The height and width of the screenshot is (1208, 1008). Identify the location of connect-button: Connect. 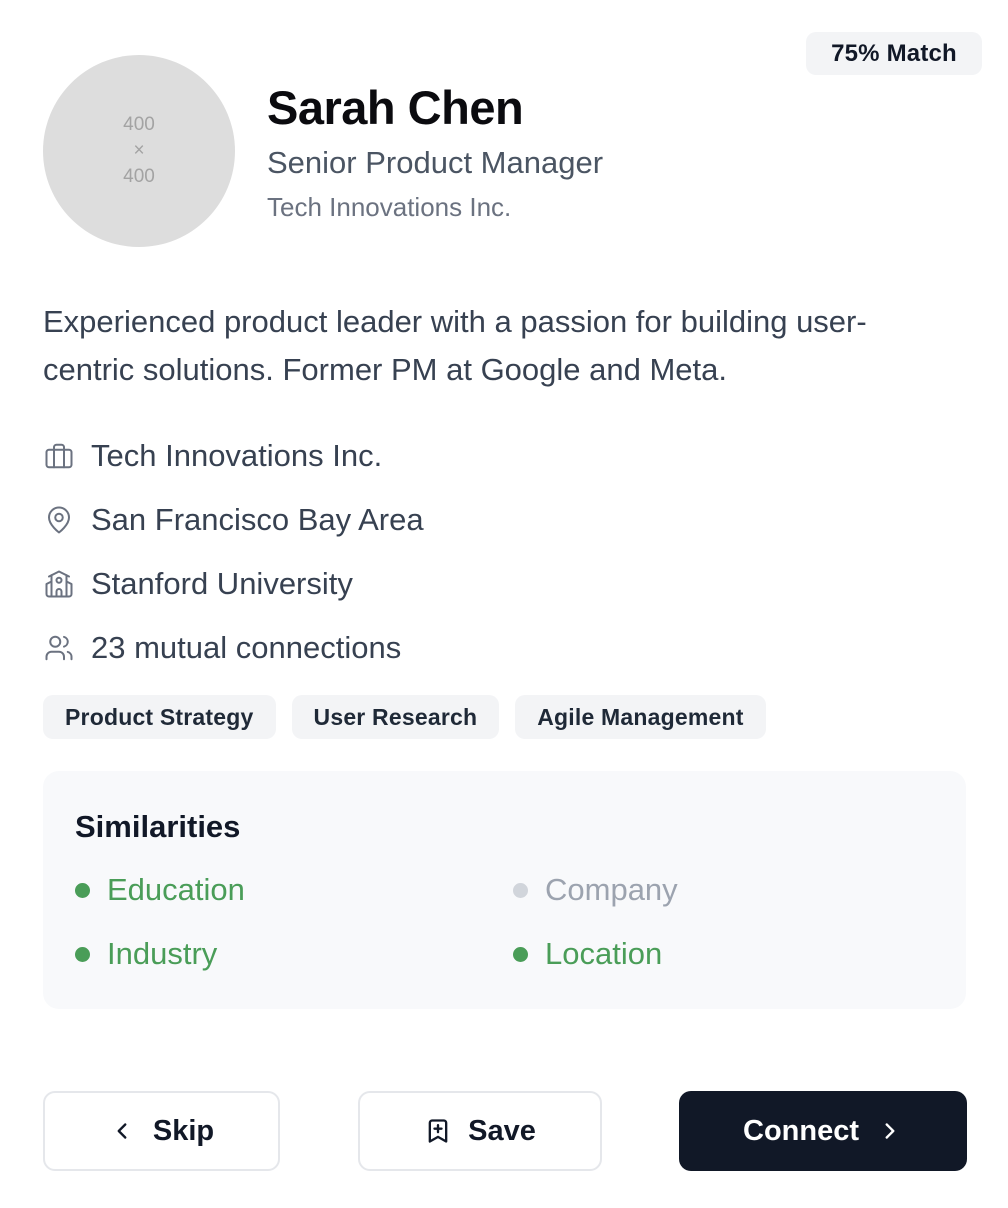
(823, 1131).